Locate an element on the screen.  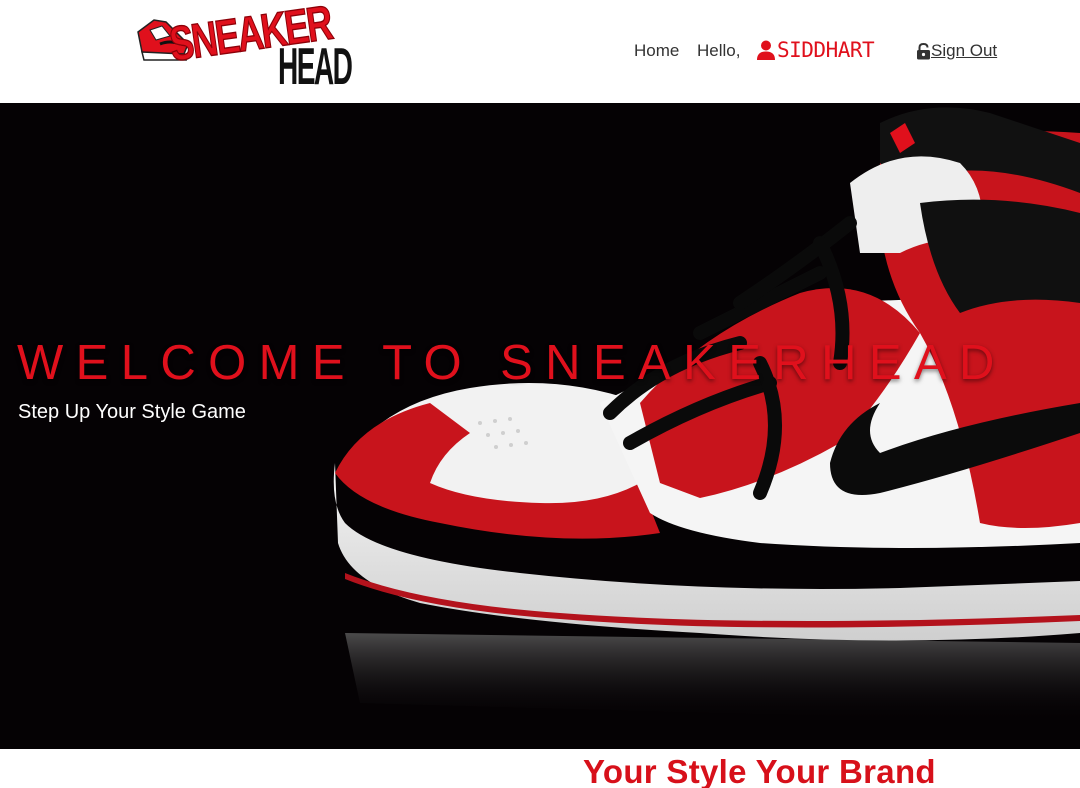
lock-icon is located at coordinates (923, 50).